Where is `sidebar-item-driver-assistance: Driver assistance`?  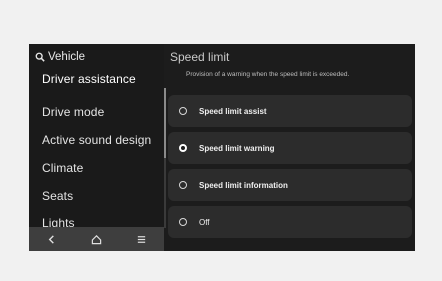 sidebar-item-driver-assistance: Driver assistance is located at coordinates (89, 79).